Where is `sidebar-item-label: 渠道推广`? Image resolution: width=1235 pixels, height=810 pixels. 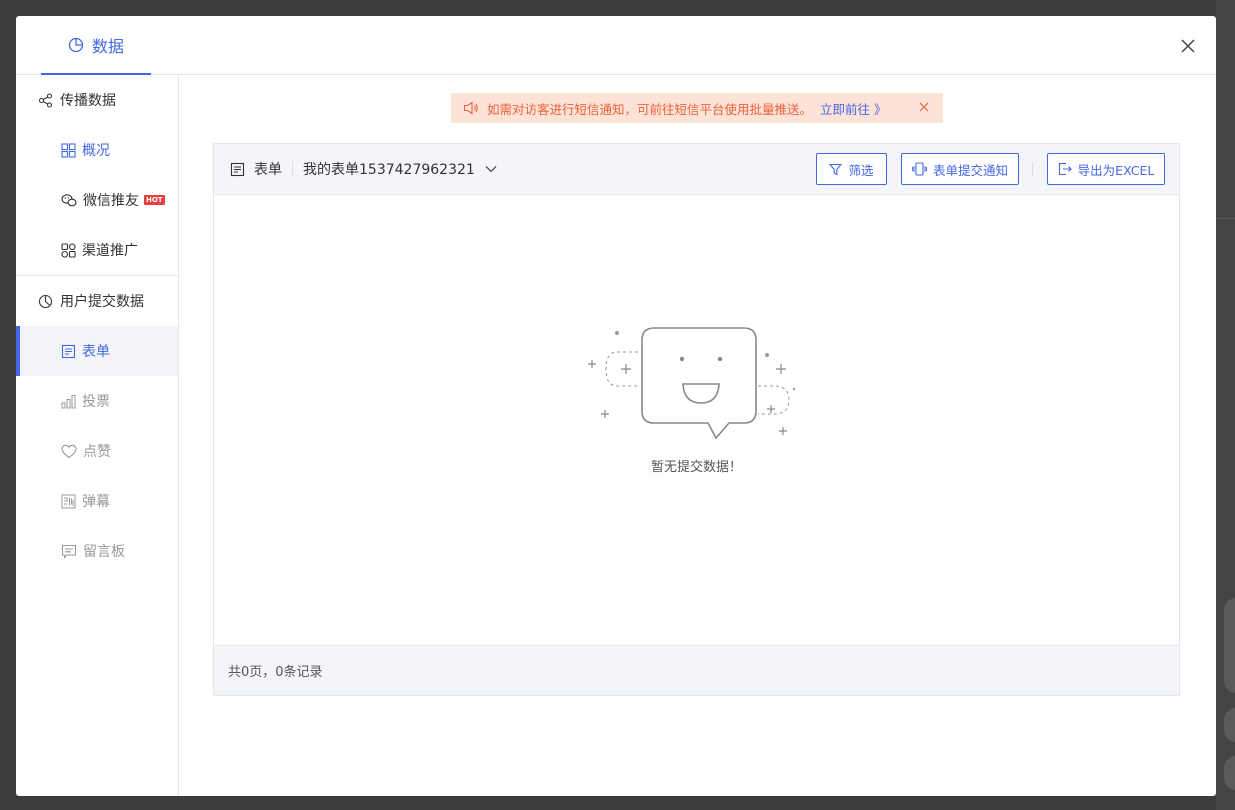
sidebar-item-label: 渠道推广 is located at coordinates (110, 251).